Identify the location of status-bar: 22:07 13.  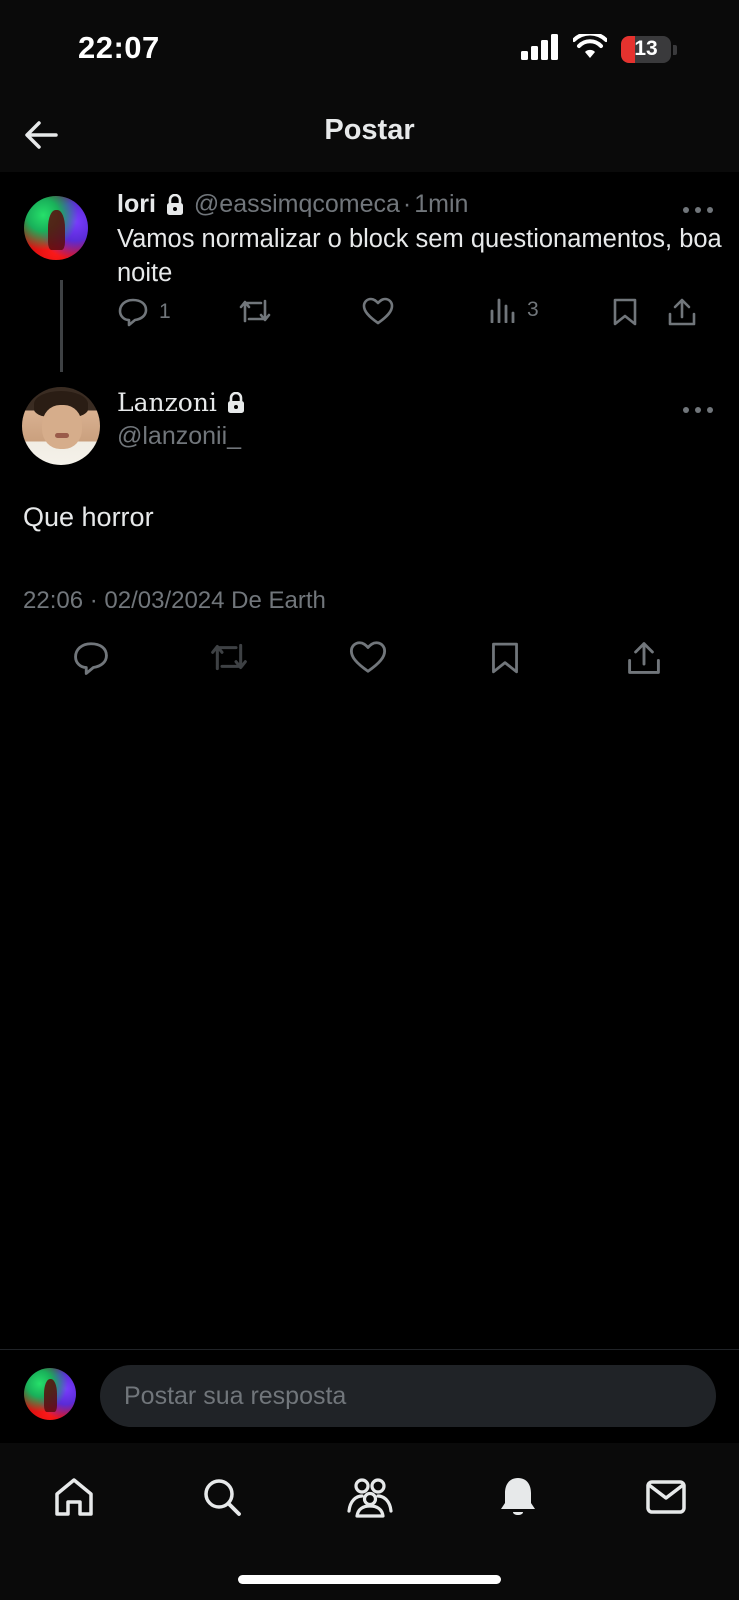
(369, 50).